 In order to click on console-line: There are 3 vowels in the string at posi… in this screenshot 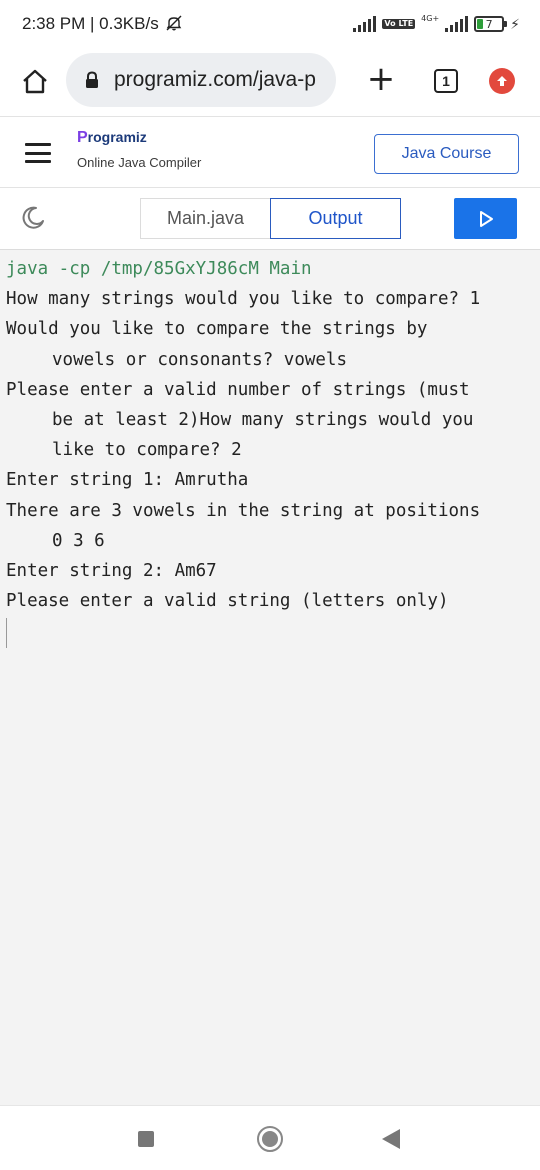, I will do `click(243, 510)`.